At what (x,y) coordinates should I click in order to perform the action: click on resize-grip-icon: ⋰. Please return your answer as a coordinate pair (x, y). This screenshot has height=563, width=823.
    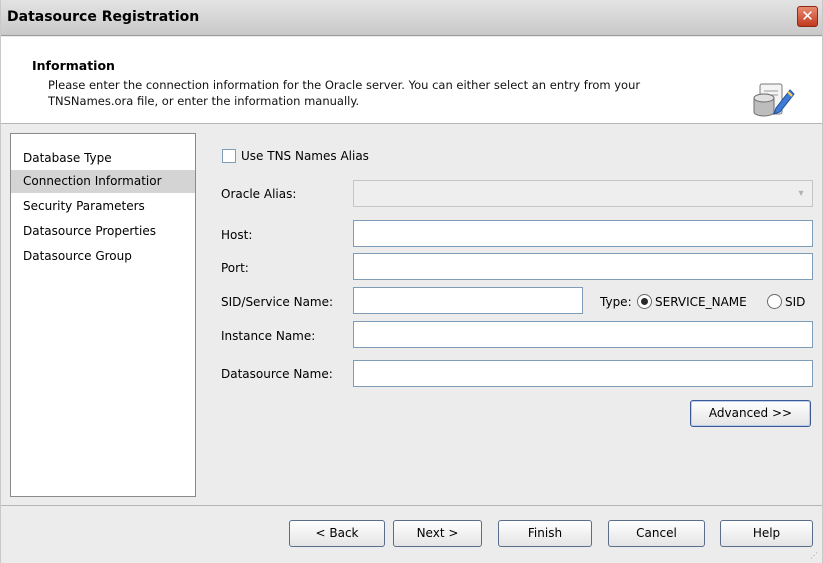
    Looking at the image, I should click on (815, 556).